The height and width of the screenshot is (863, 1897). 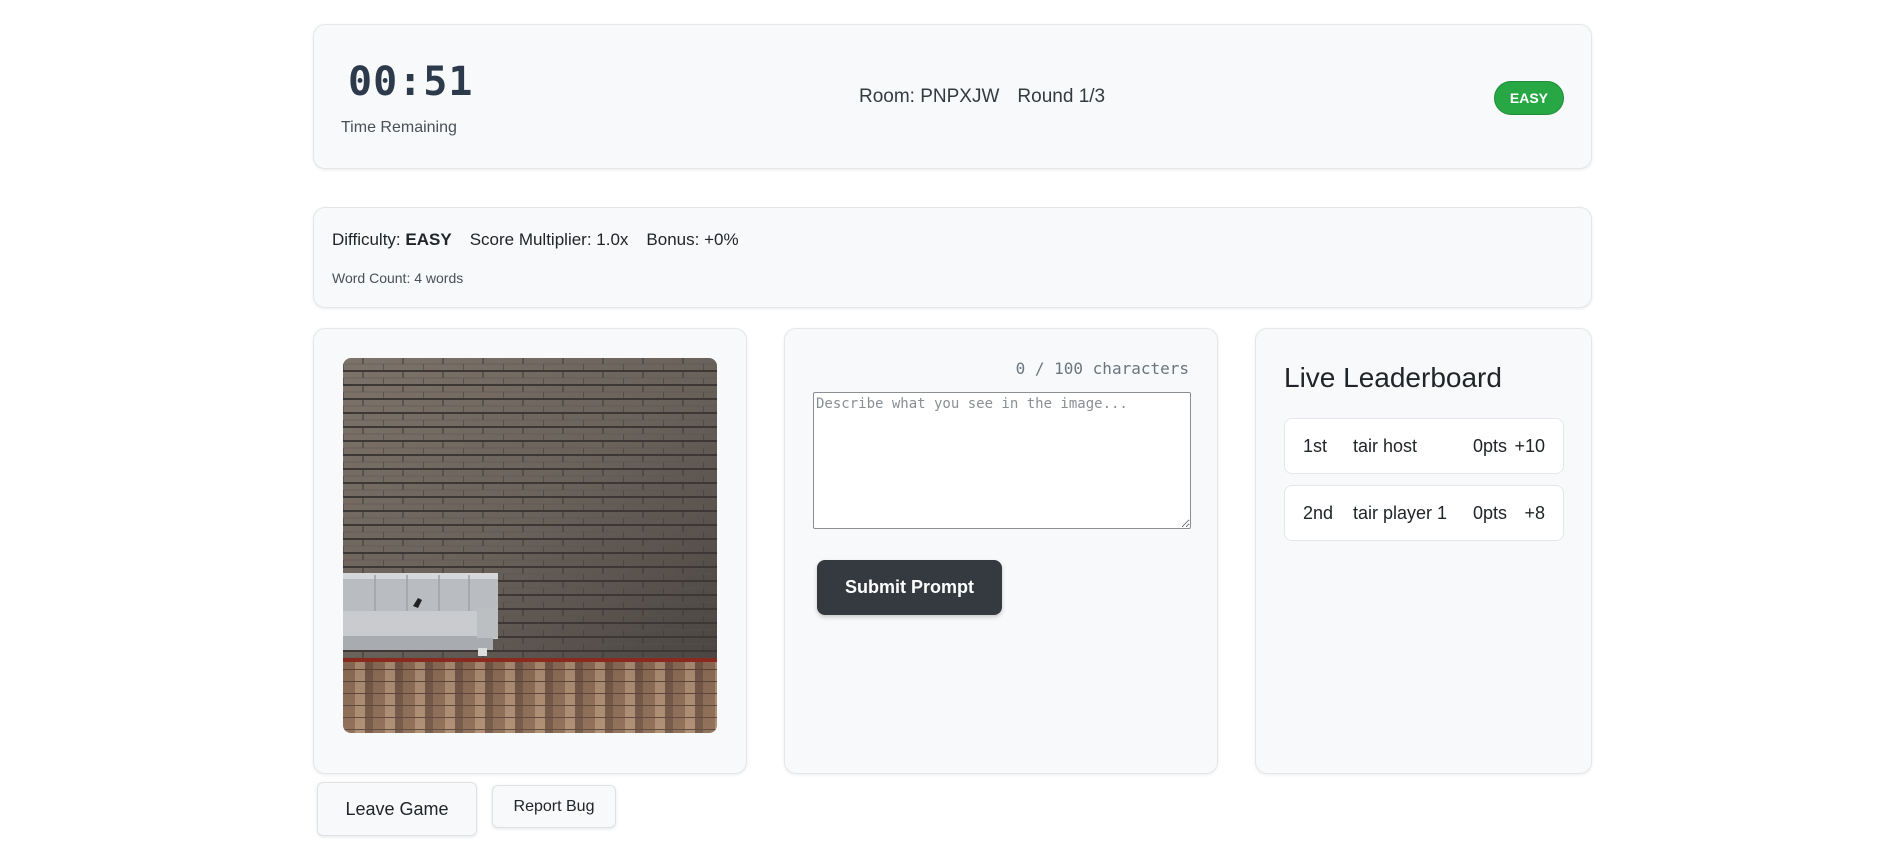 I want to click on couch-brick-wall-image, so click(x=530, y=545).